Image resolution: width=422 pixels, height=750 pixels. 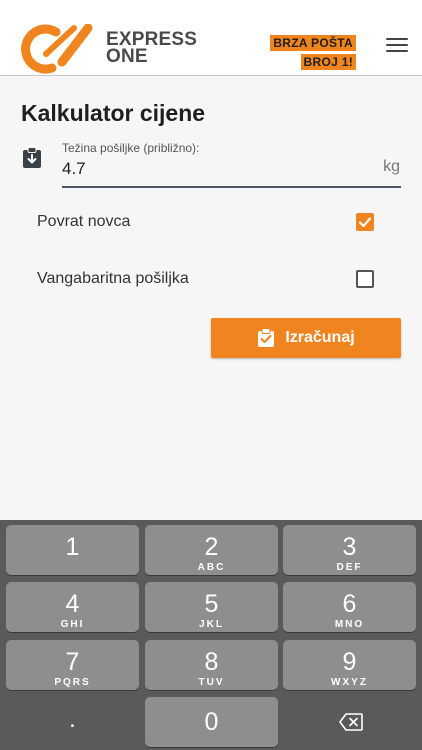 I want to click on backspace-icon, so click(x=351, y=722).